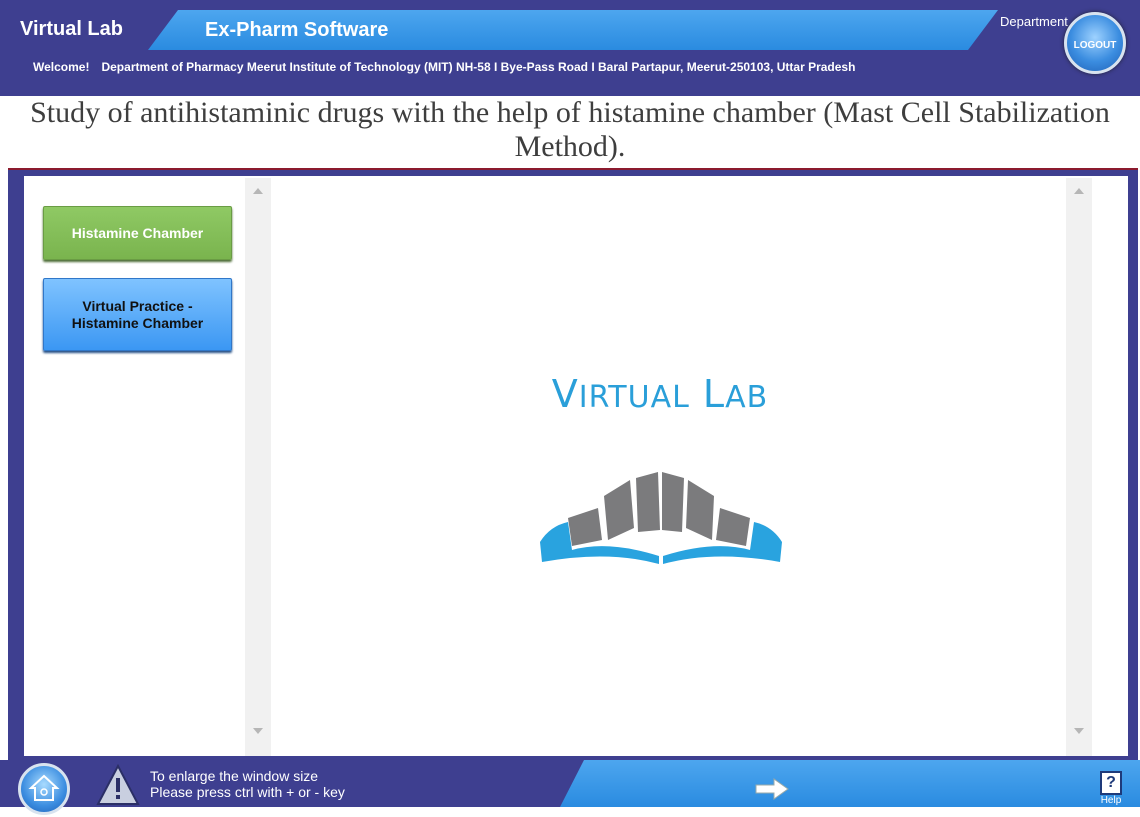 This screenshot has width=1140, height=817. I want to click on logo-letter: L, so click(714, 394).